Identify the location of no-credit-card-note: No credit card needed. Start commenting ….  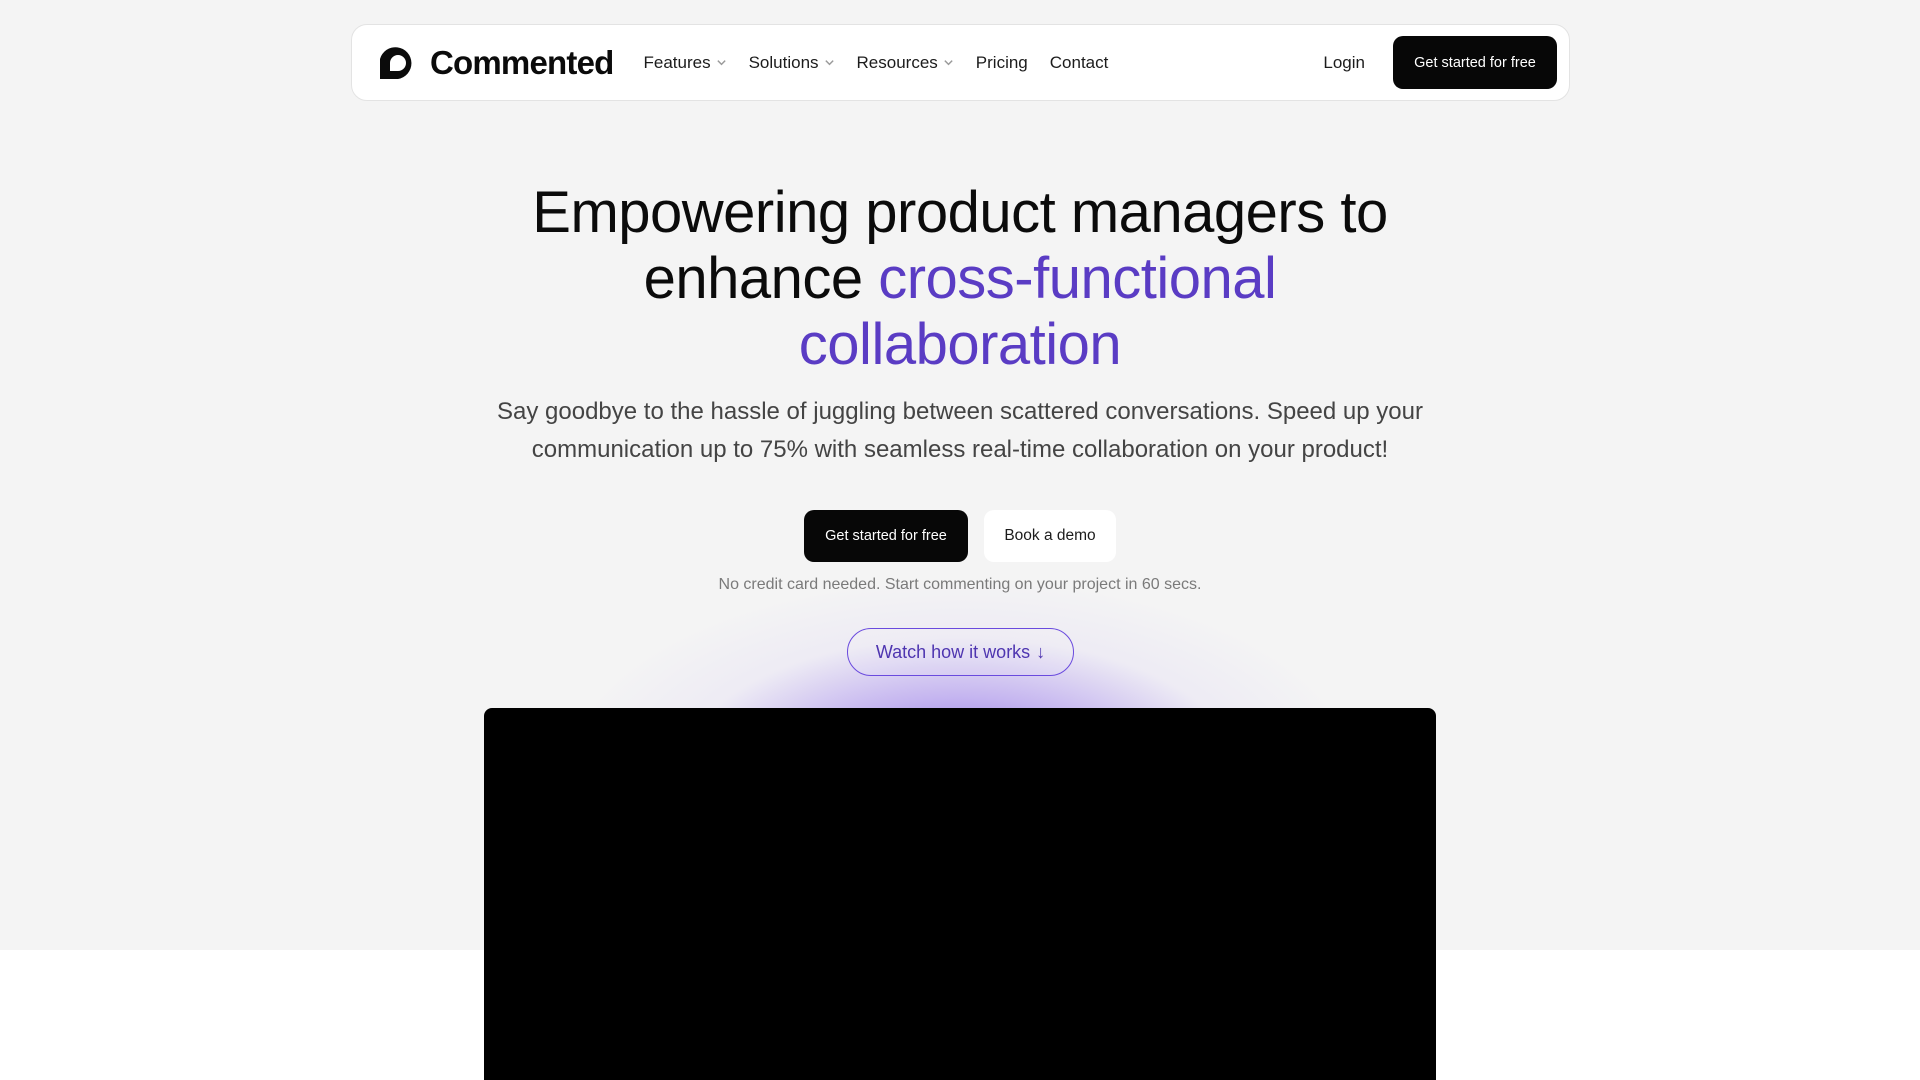
(960, 584).